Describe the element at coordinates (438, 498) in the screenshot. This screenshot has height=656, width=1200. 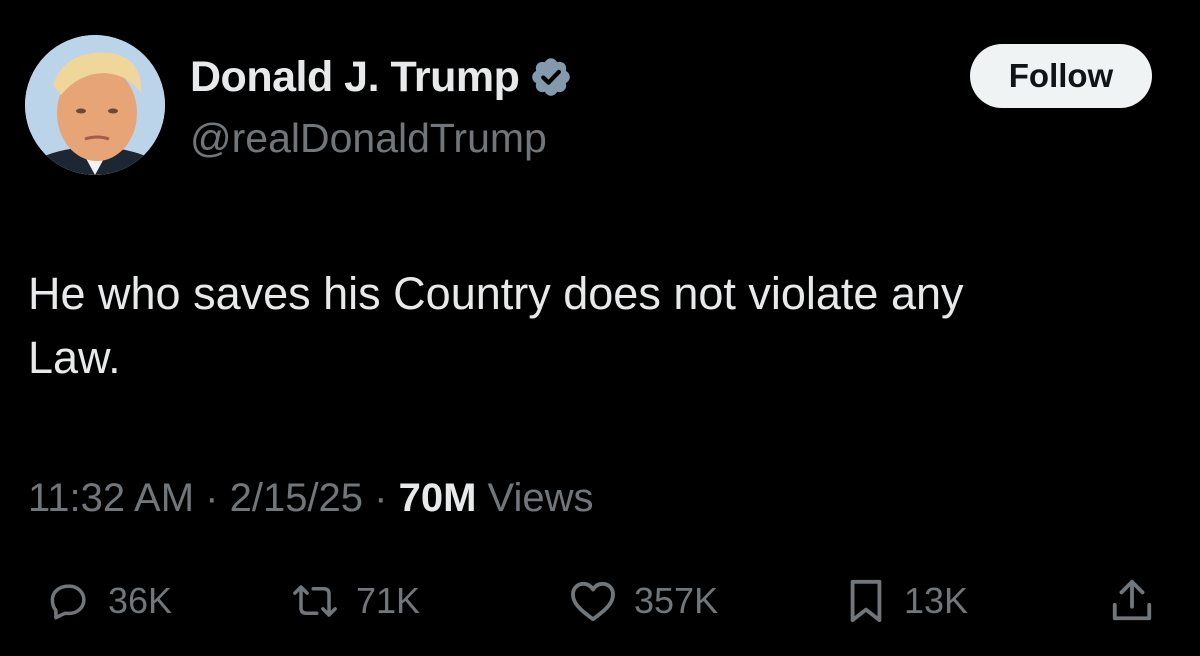
I see `views-count: 70M` at that location.